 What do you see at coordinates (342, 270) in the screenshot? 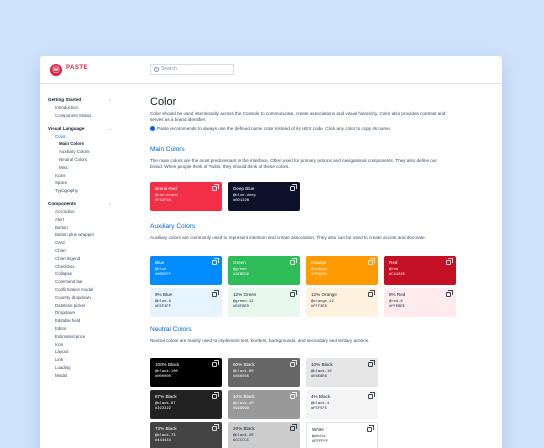
I see `color-swatch: Orange @orange #FF9A00` at bounding box center [342, 270].